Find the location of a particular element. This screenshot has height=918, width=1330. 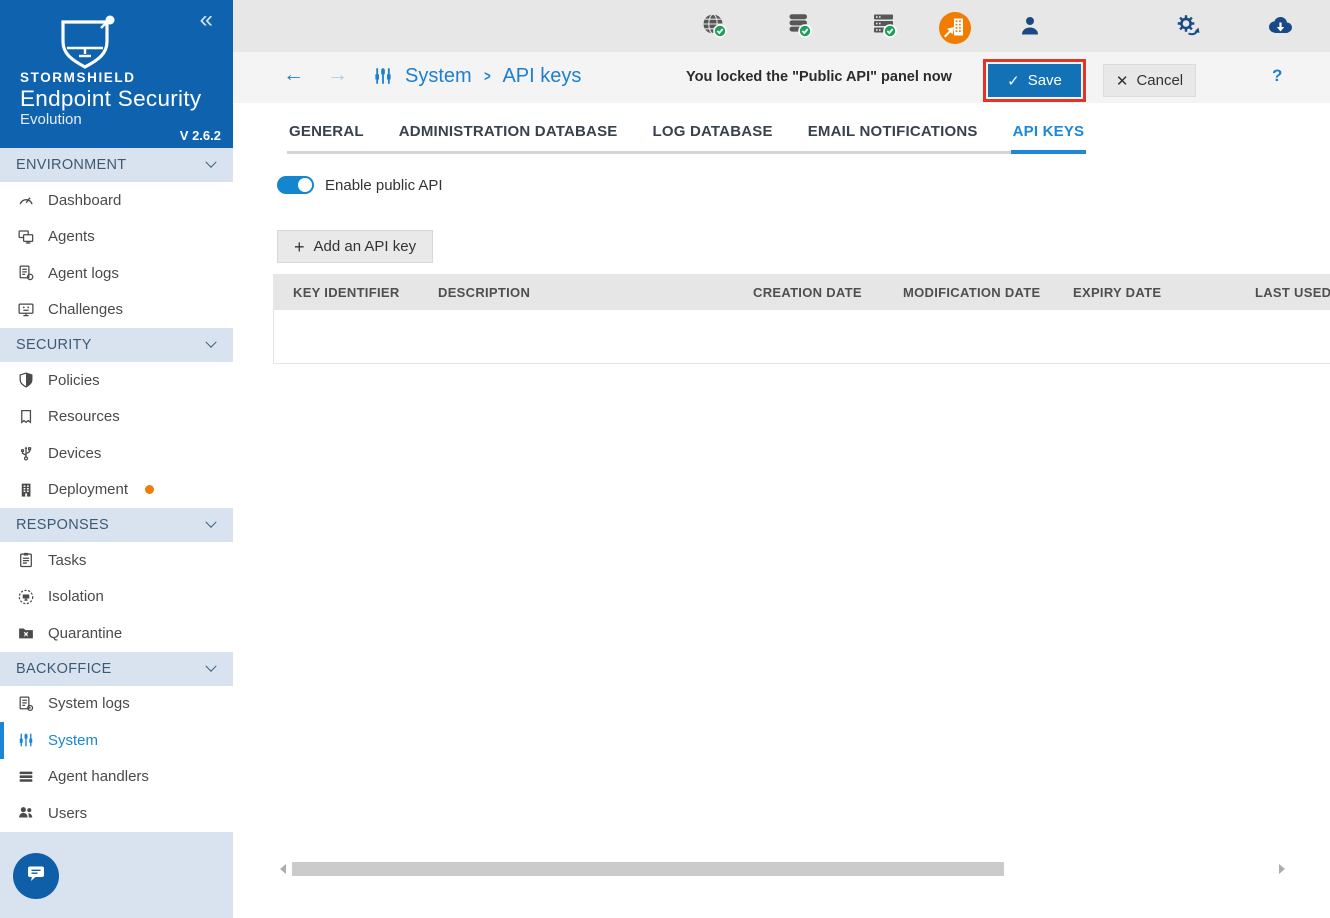

section-backoffice: BACKOFFICE is located at coordinates (116, 668).